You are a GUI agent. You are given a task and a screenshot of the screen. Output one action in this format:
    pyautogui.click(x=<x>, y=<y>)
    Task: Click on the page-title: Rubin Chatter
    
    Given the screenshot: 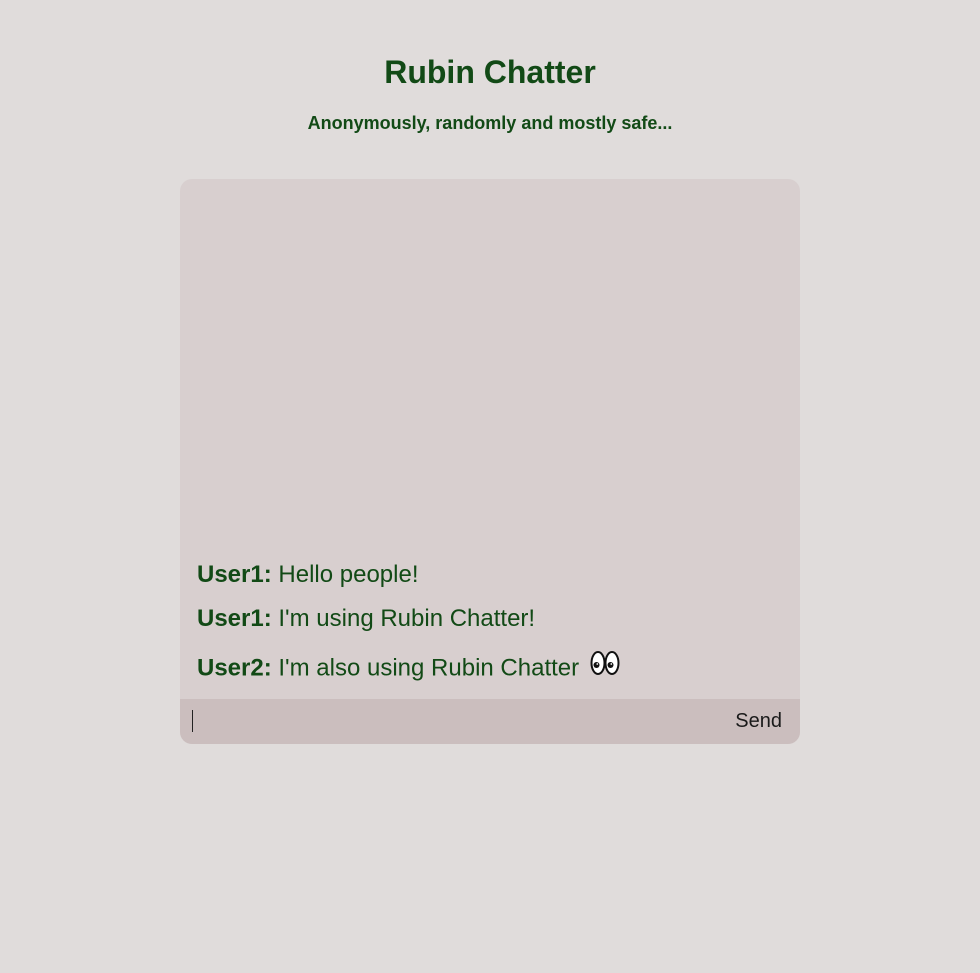 What is the action you would take?
    pyautogui.click(x=490, y=72)
    